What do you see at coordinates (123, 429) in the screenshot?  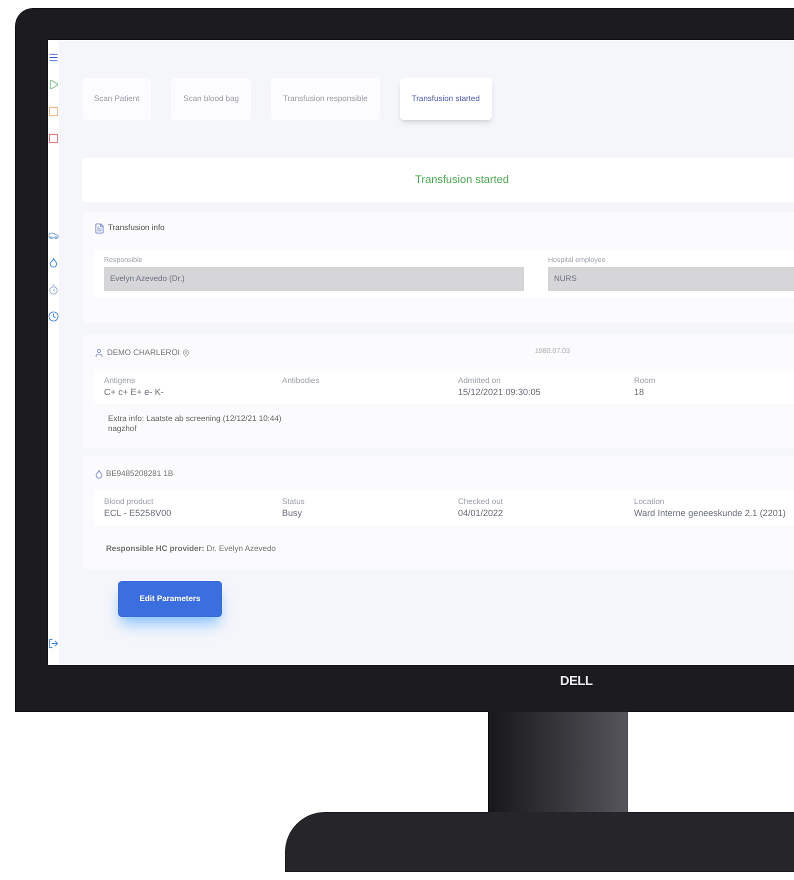 I see `extra-info-text: nagzhof` at bounding box center [123, 429].